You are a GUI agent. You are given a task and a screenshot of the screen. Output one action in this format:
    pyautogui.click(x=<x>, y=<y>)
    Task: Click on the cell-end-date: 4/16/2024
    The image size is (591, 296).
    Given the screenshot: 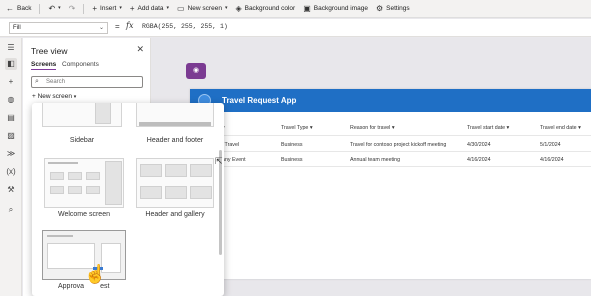 What is the action you would take?
    pyautogui.click(x=552, y=160)
    